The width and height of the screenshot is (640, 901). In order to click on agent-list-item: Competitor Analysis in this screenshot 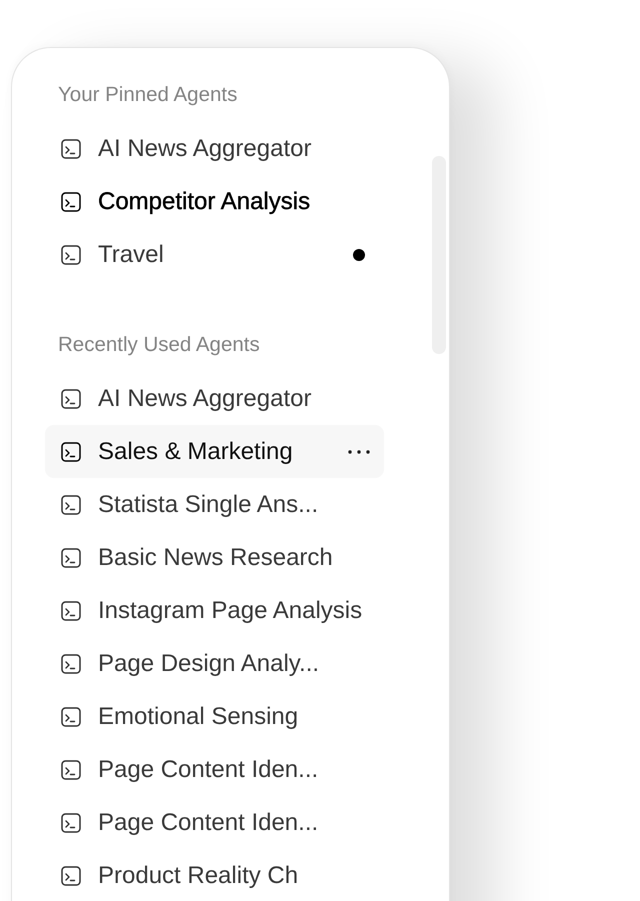, I will do `click(214, 201)`.